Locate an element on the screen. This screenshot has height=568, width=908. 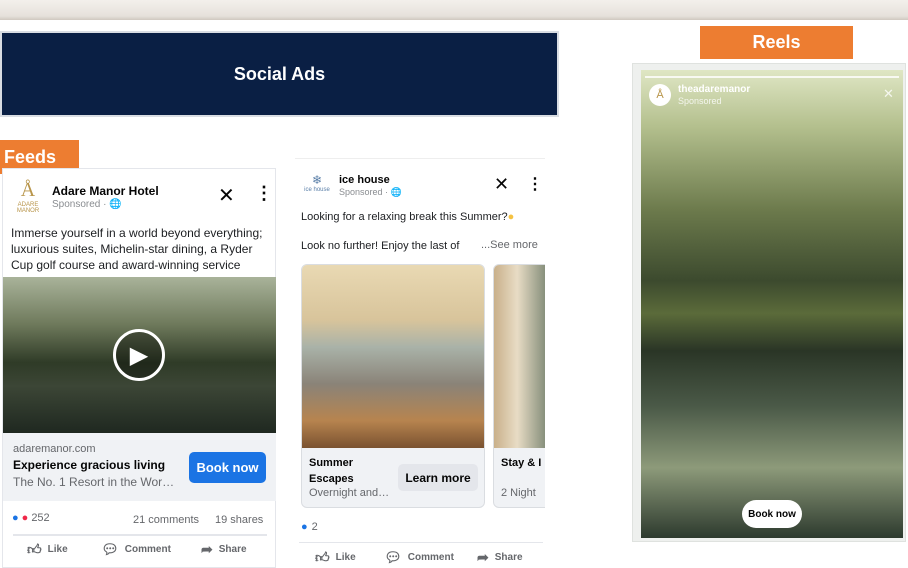
carousel-card: Summer Escapes Overnight and… Learn more is located at coordinates (393, 386).